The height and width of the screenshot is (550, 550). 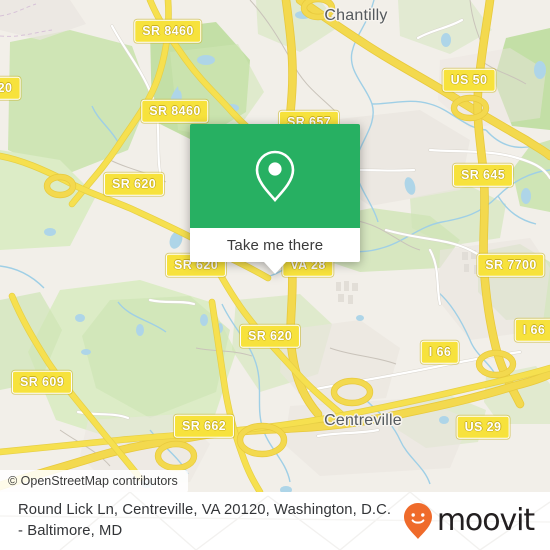 What do you see at coordinates (532, 330) in the screenshot?
I see `road-shield-i66-east: I 66` at bounding box center [532, 330].